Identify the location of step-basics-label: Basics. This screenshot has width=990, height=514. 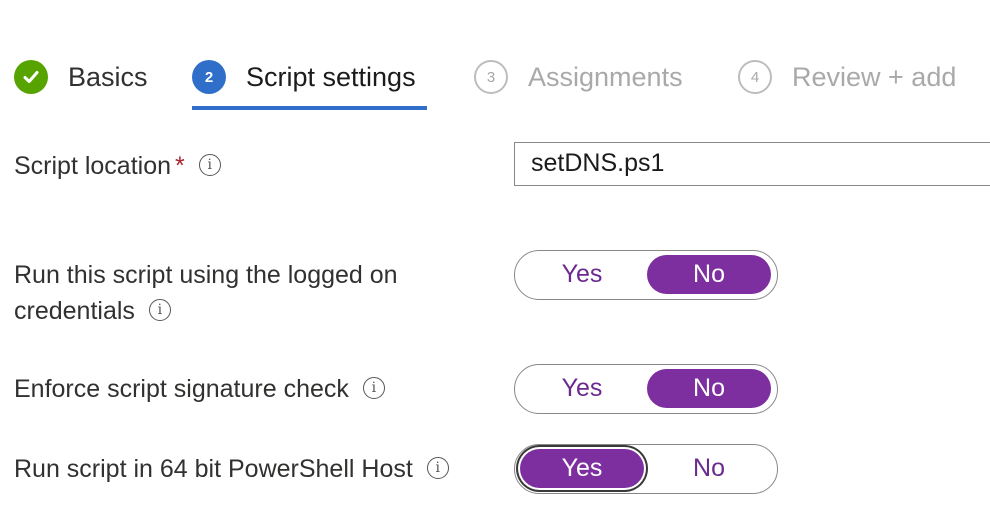
(108, 76).